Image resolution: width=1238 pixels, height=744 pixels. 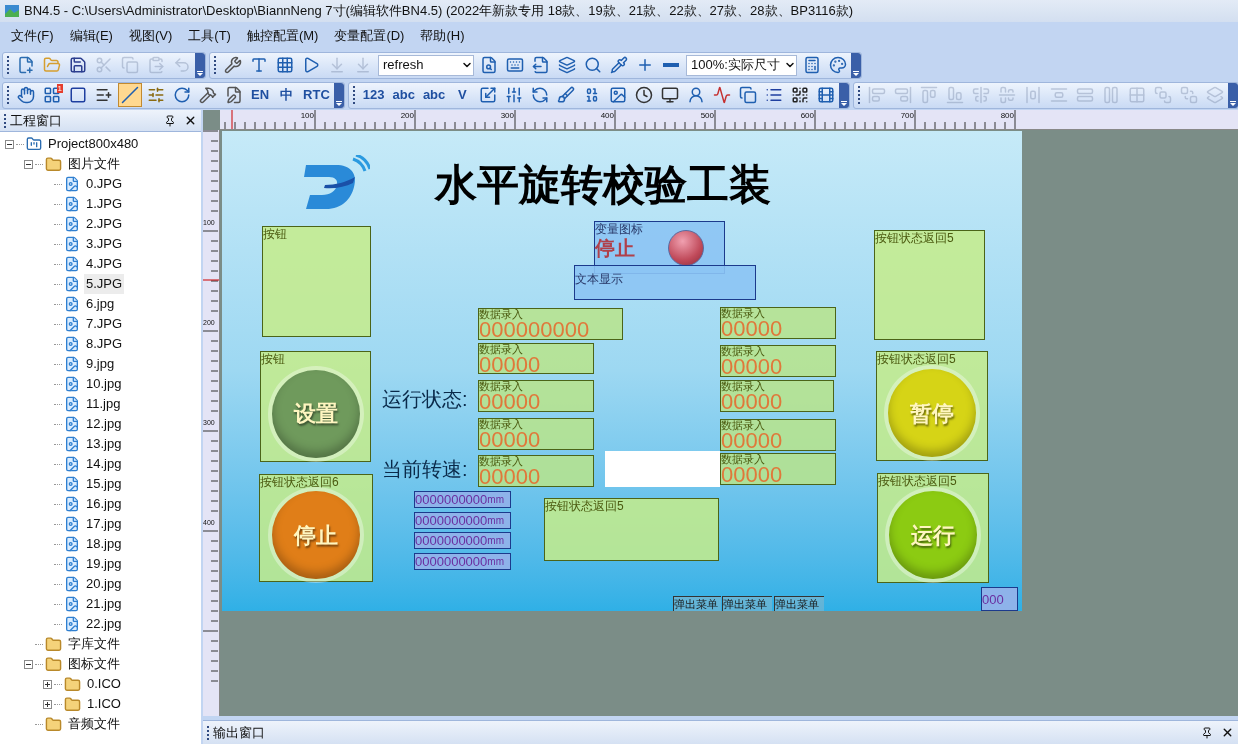 What do you see at coordinates (103, 404) in the screenshot?
I see `tree-item: 11.jpg` at bounding box center [103, 404].